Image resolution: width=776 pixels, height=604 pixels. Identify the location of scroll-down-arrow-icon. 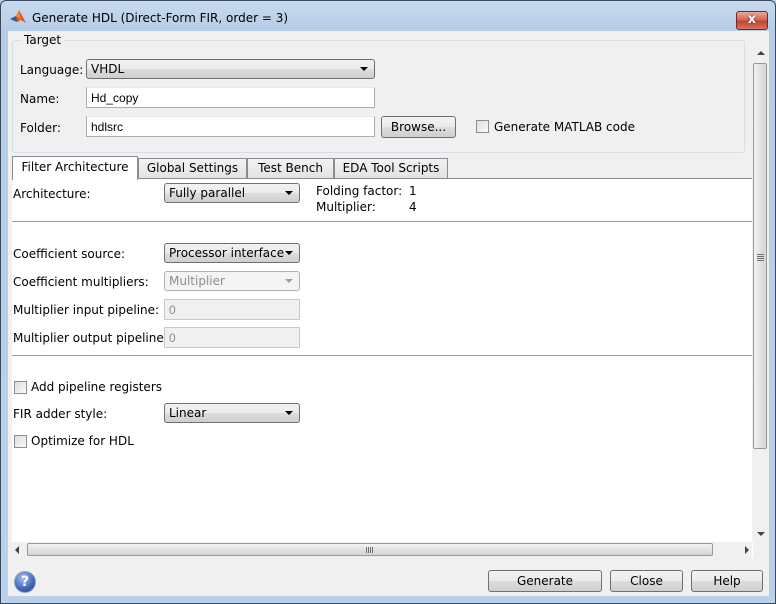
(761, 534).